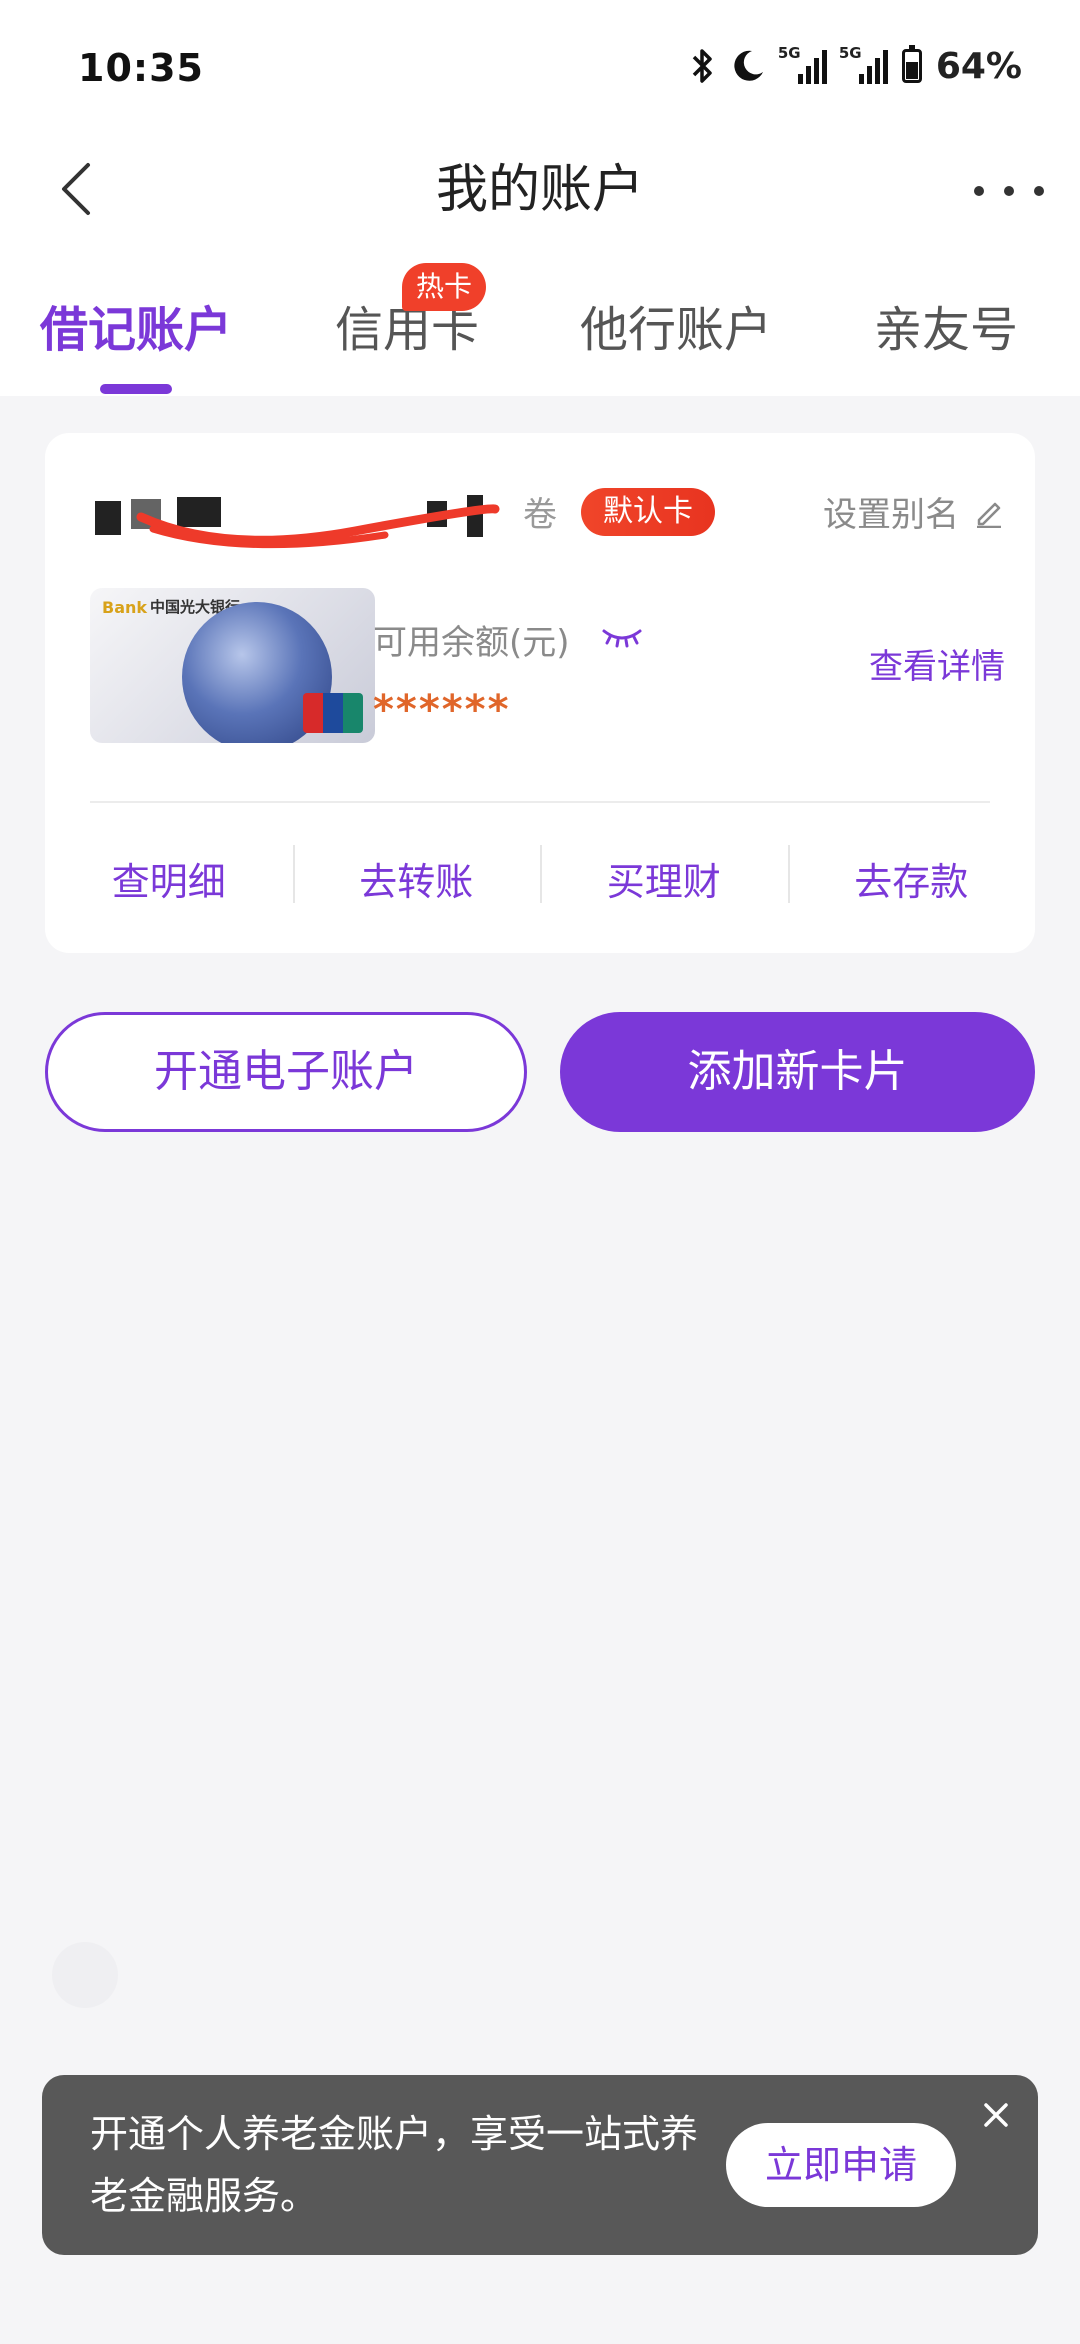 The height and width of the screenshot is (2344, 1080). I want to click on tab-debit-account: 借记账户, so click(136, 325).